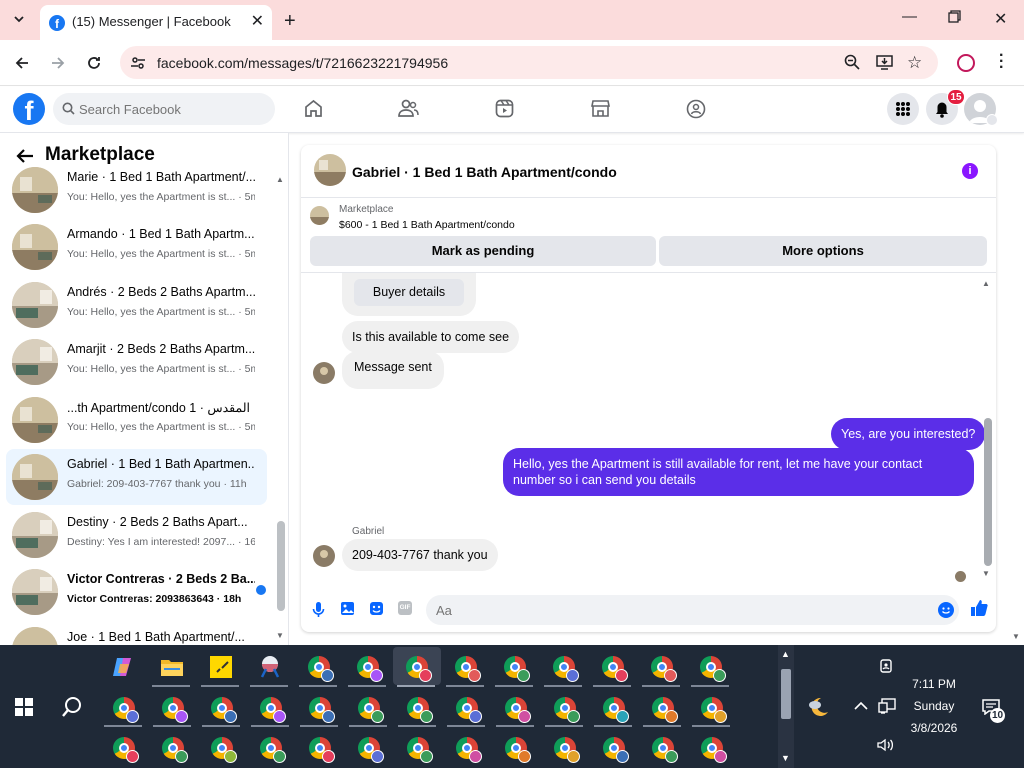  Describe the element at coordinates (988, 492) in the screenshot. I see `chat-scrollbar` at that location.